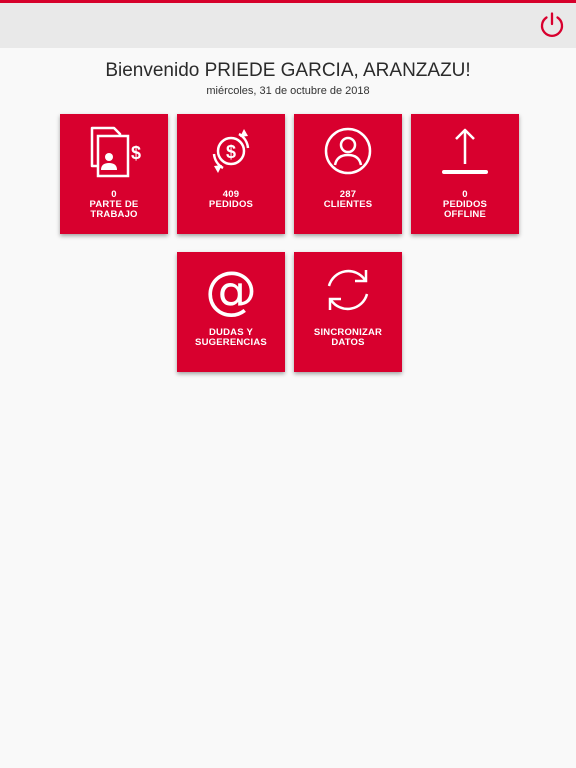  I want to click on tile-pedidos: $ 409 PEDIDOS, so click(231, 174).